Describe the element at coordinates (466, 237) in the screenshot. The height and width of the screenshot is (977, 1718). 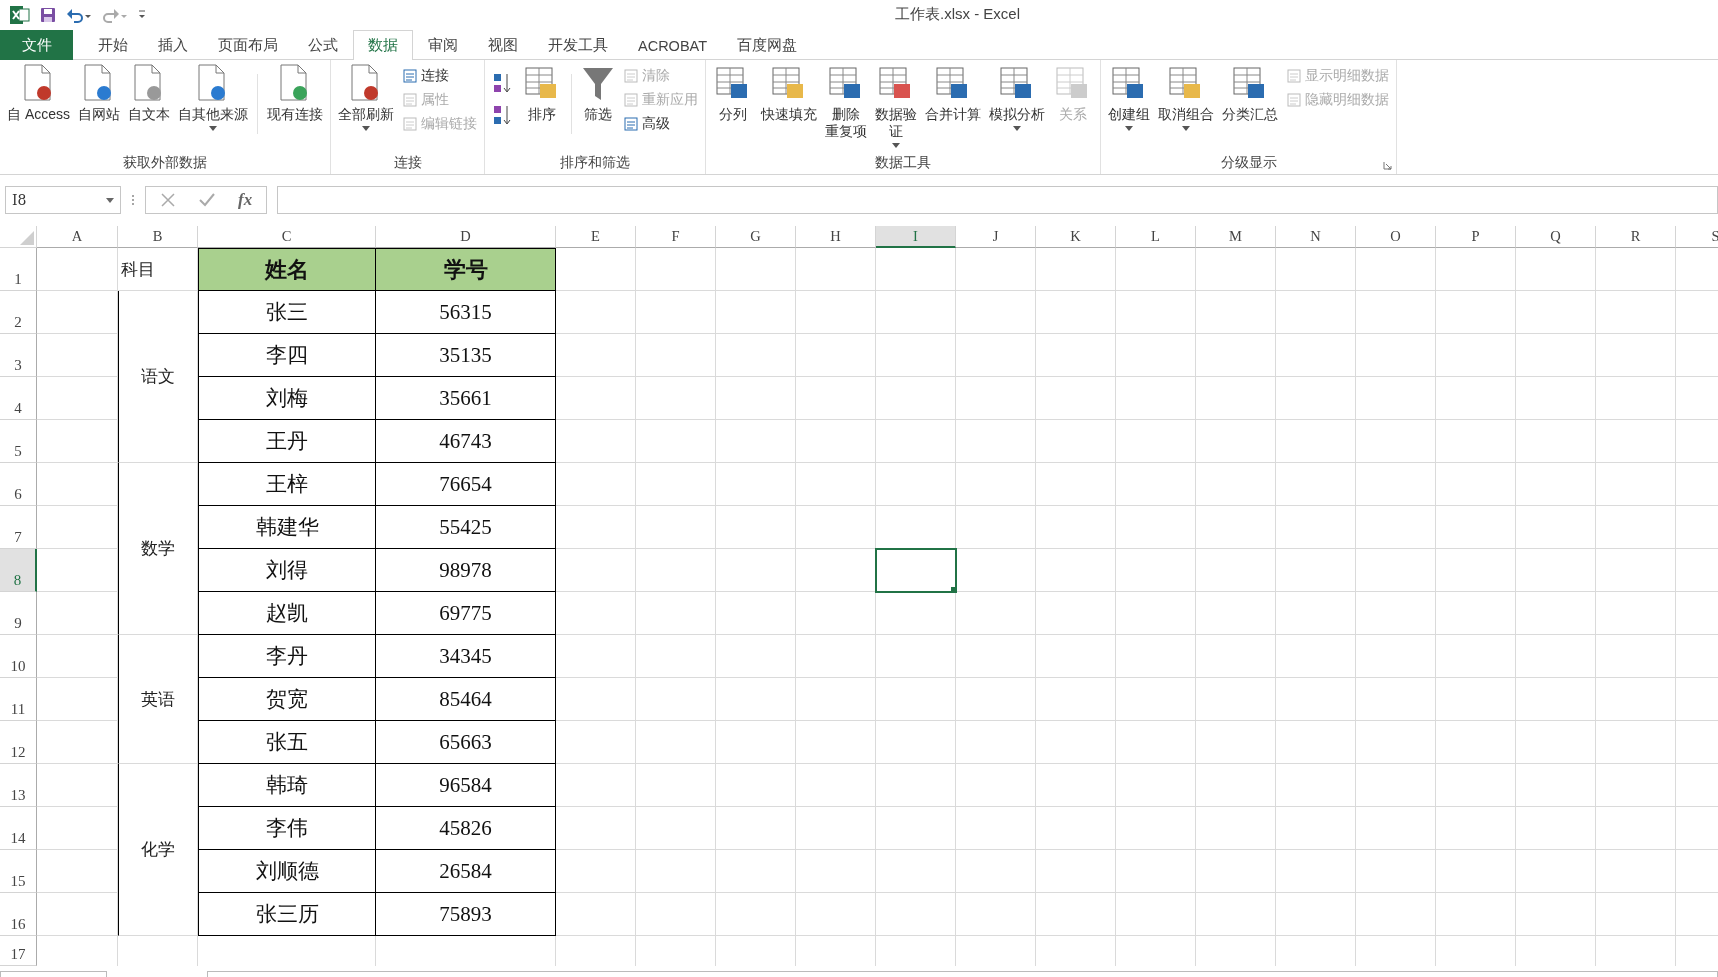
I see `column-header: D` at that location.